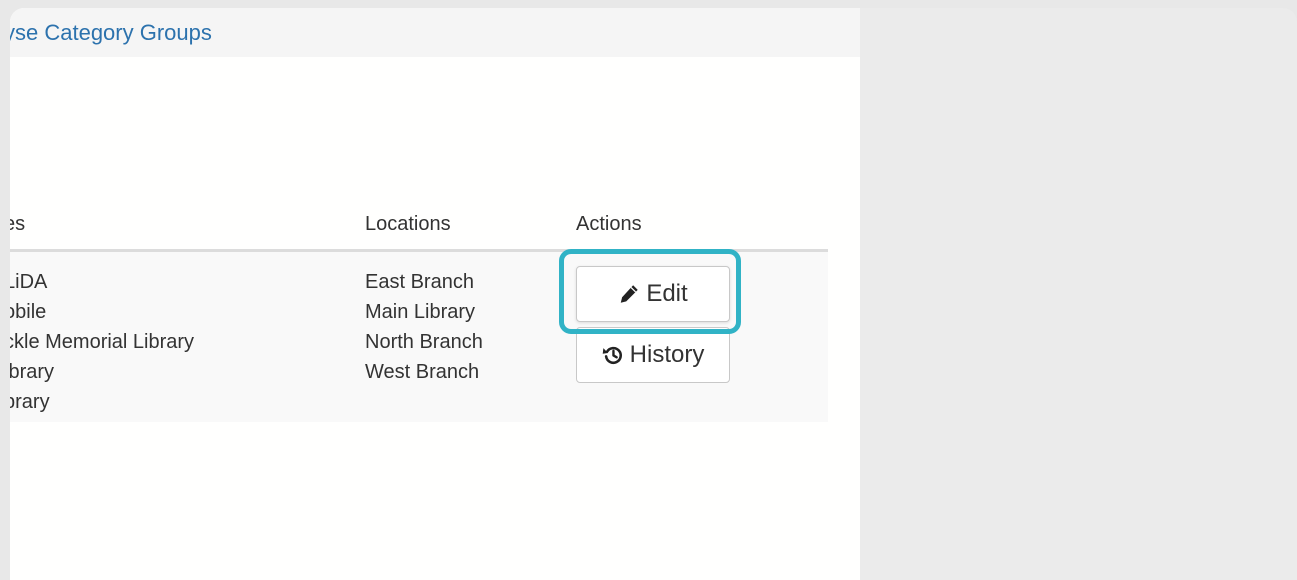 This screenshot has height=580, width=1297. I want to click on pencil-icon, so click(629, 294).